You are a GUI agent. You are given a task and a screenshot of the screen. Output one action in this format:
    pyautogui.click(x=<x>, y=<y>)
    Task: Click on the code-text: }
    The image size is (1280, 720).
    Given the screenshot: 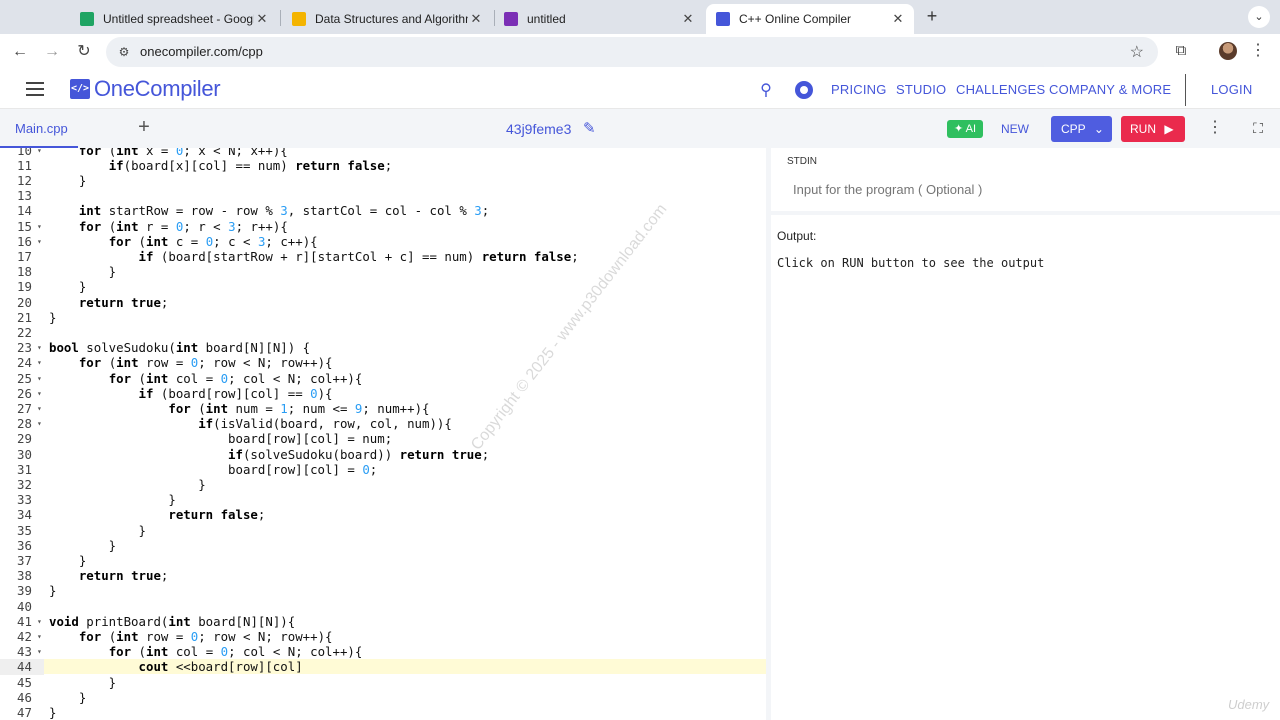 What is the action you would take?
    pyautogui.click(x=68, y=697)
    